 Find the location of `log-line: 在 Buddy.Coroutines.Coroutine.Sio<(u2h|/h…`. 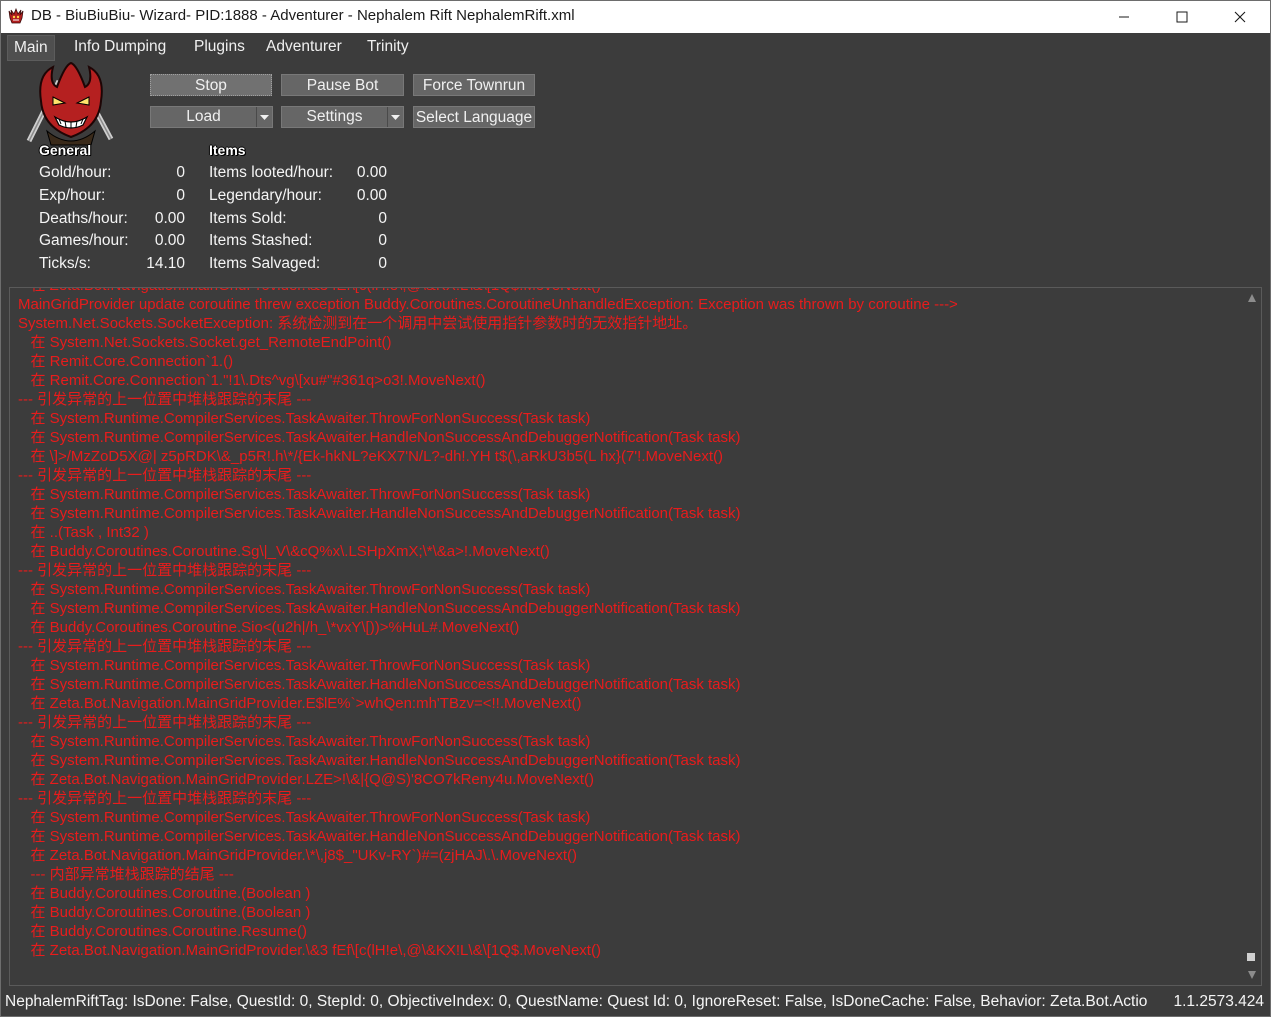

log-line: 在 Buddy.Coroutines.Coroutine.Sio<(u2h|/h… is located at coordinates (269, 627).